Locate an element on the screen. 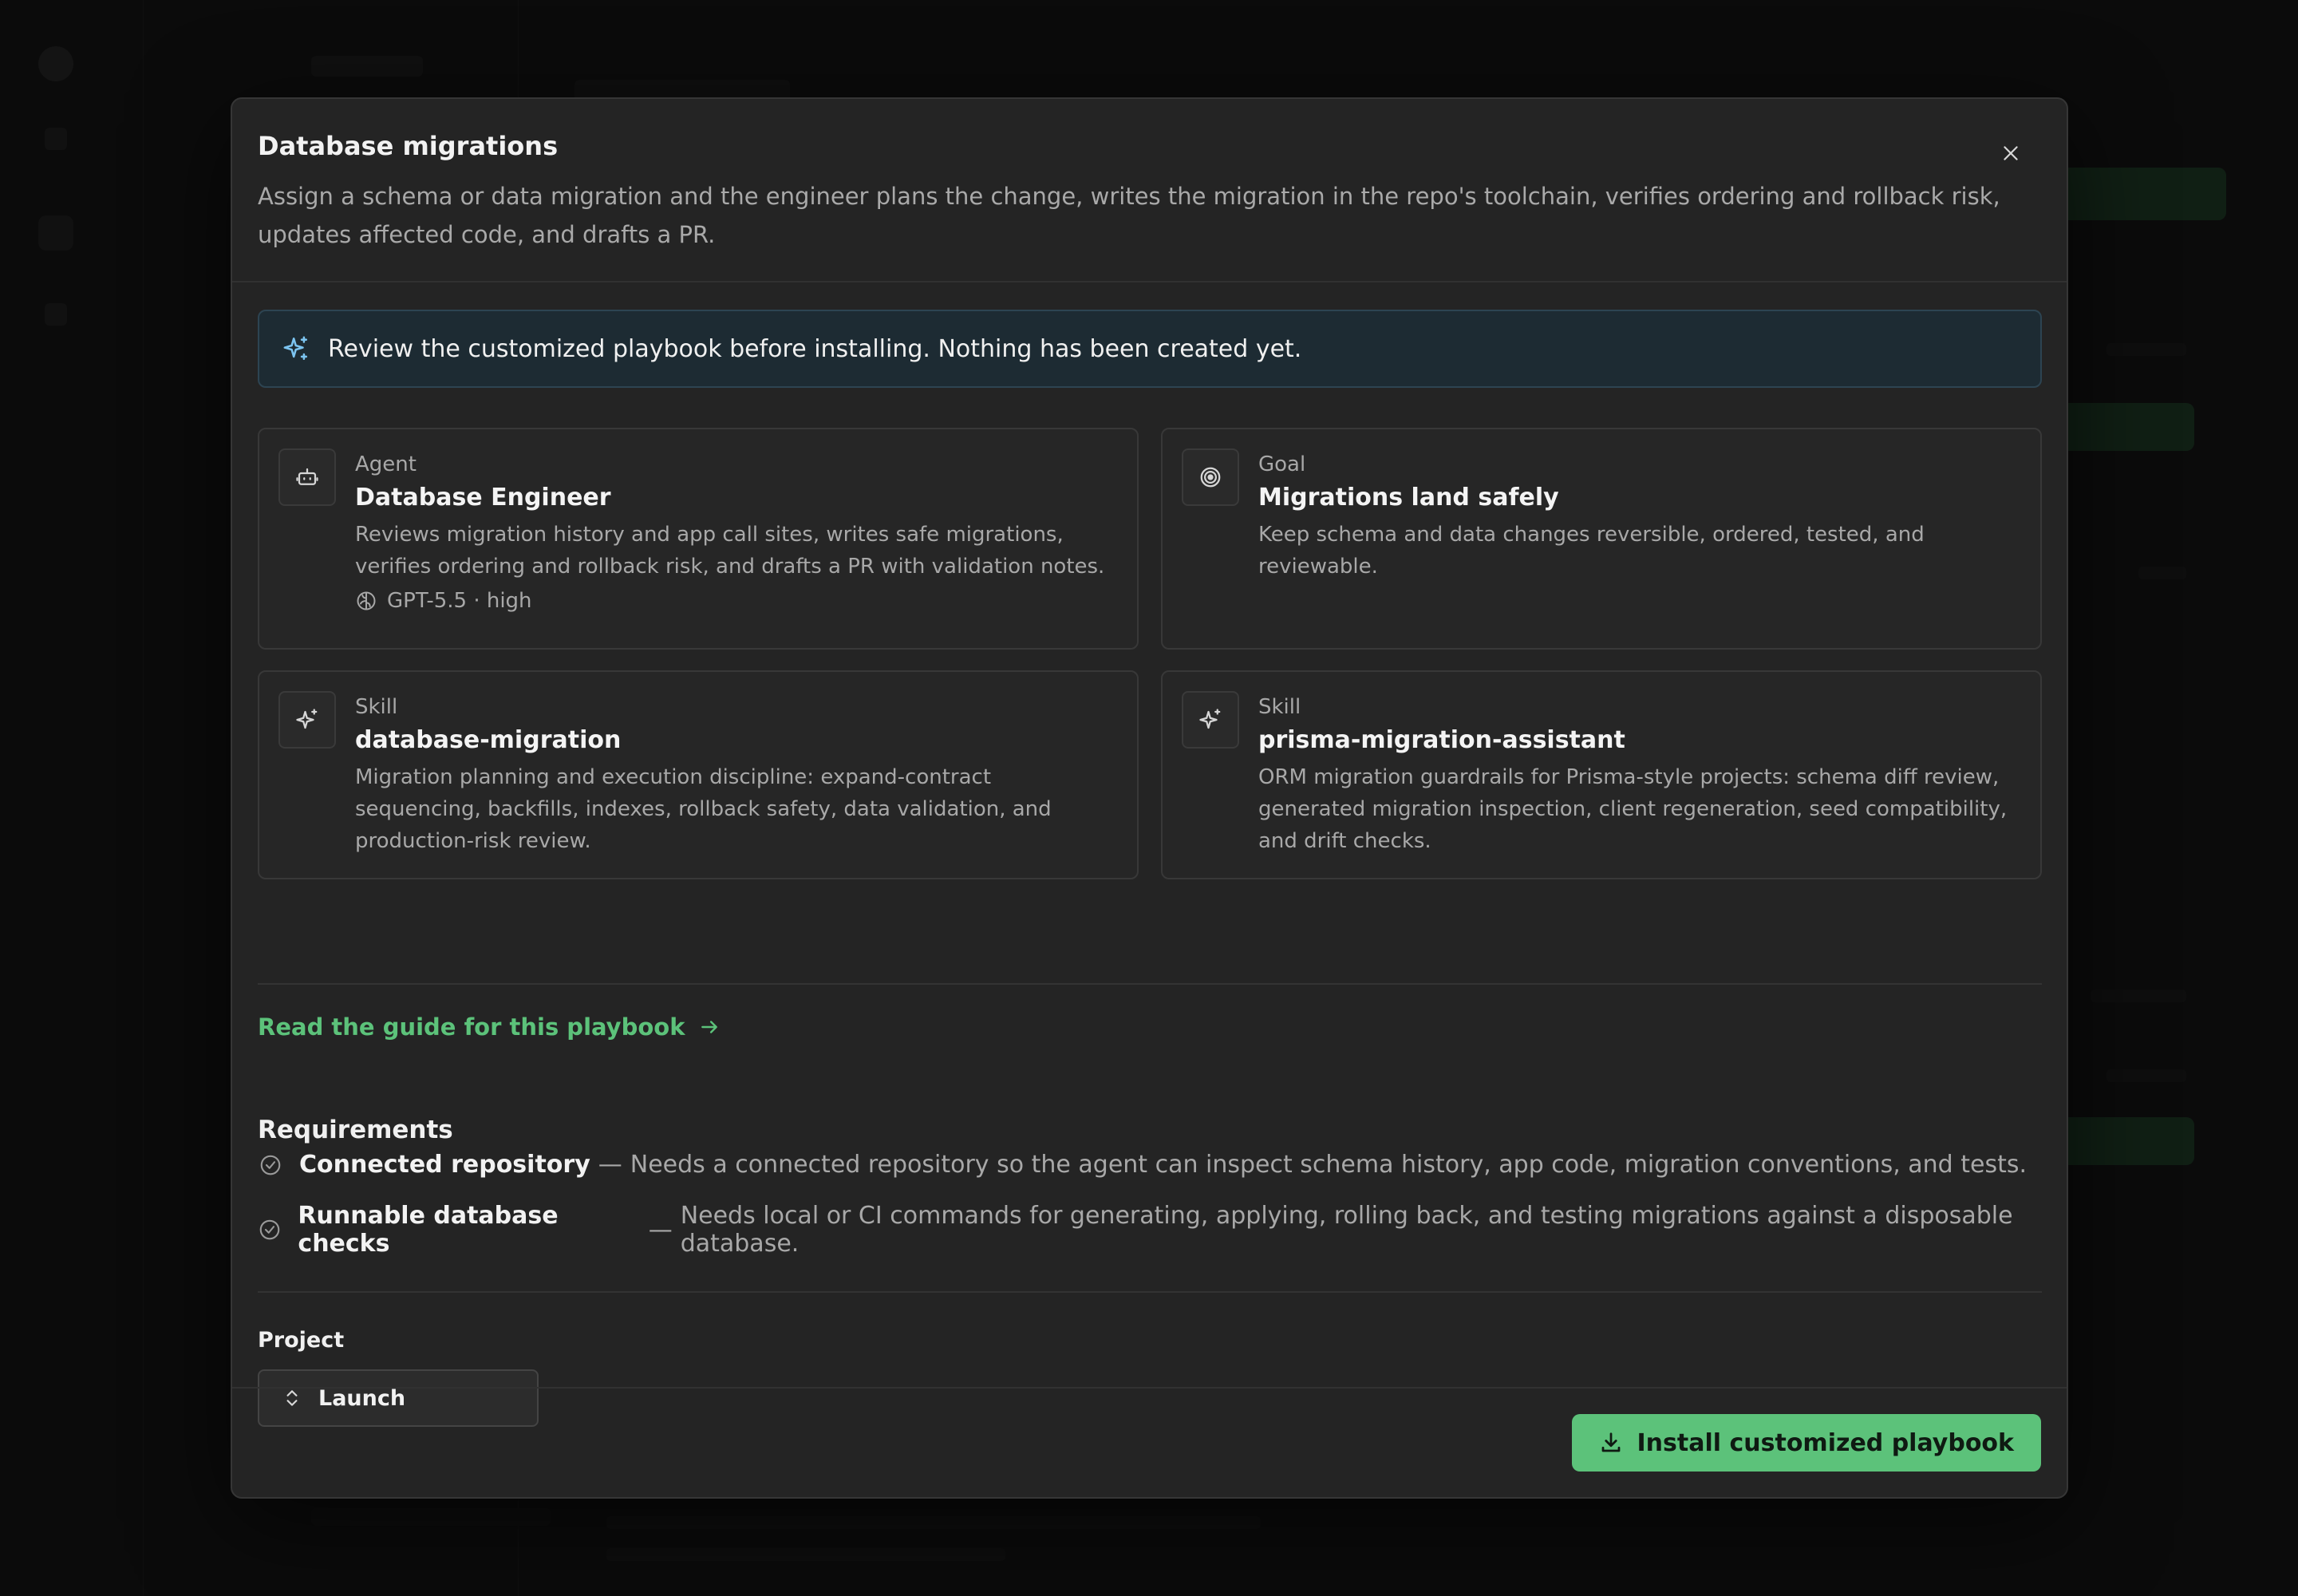  close-button is located at coordinates (2011, 153).